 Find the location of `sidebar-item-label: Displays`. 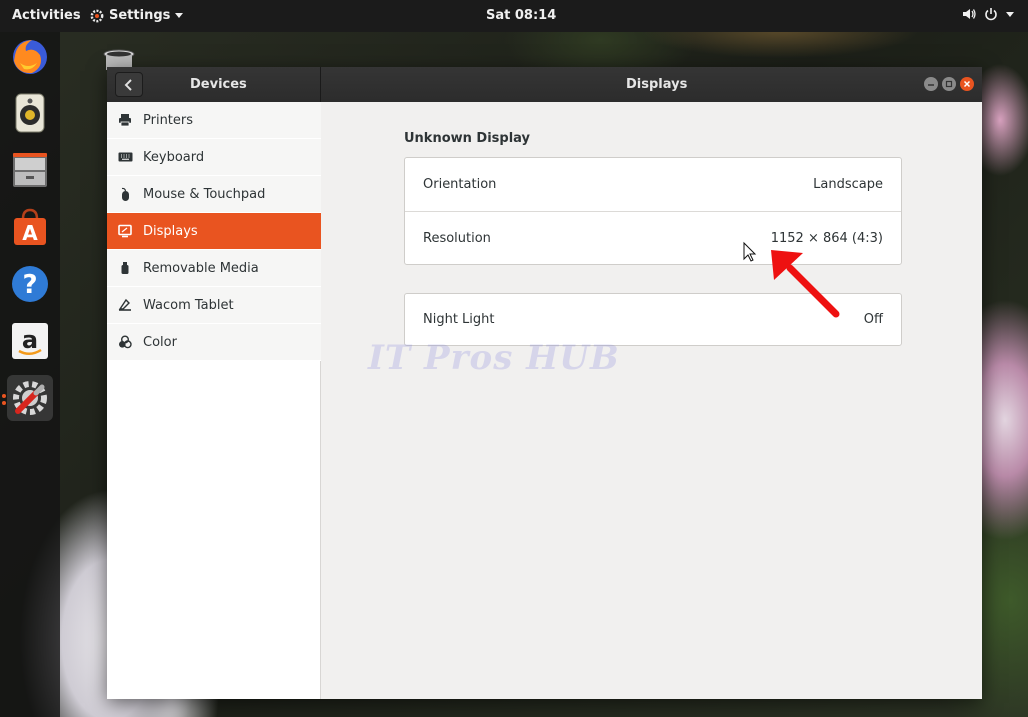

sidebar-item-label: Displays is located at coordinates (170, 231).